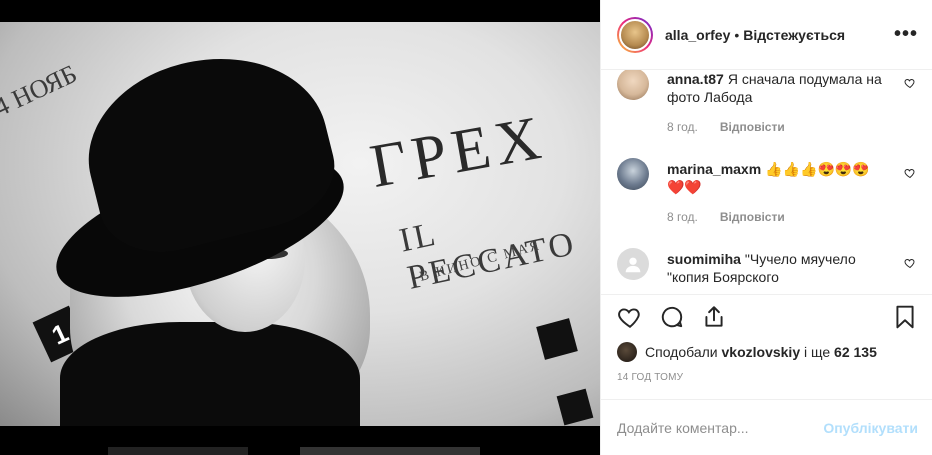 The height and width of the screenshot is (455, 932). I want to click on bookmark-icon, so click(905, 317).